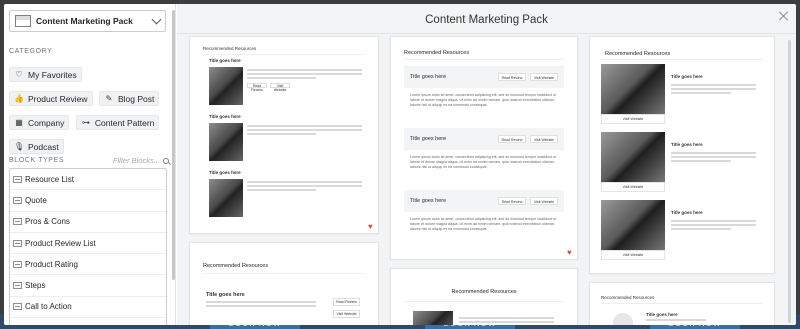  I want to click on thumbs-up-icon: 👍, so click(19, 98).